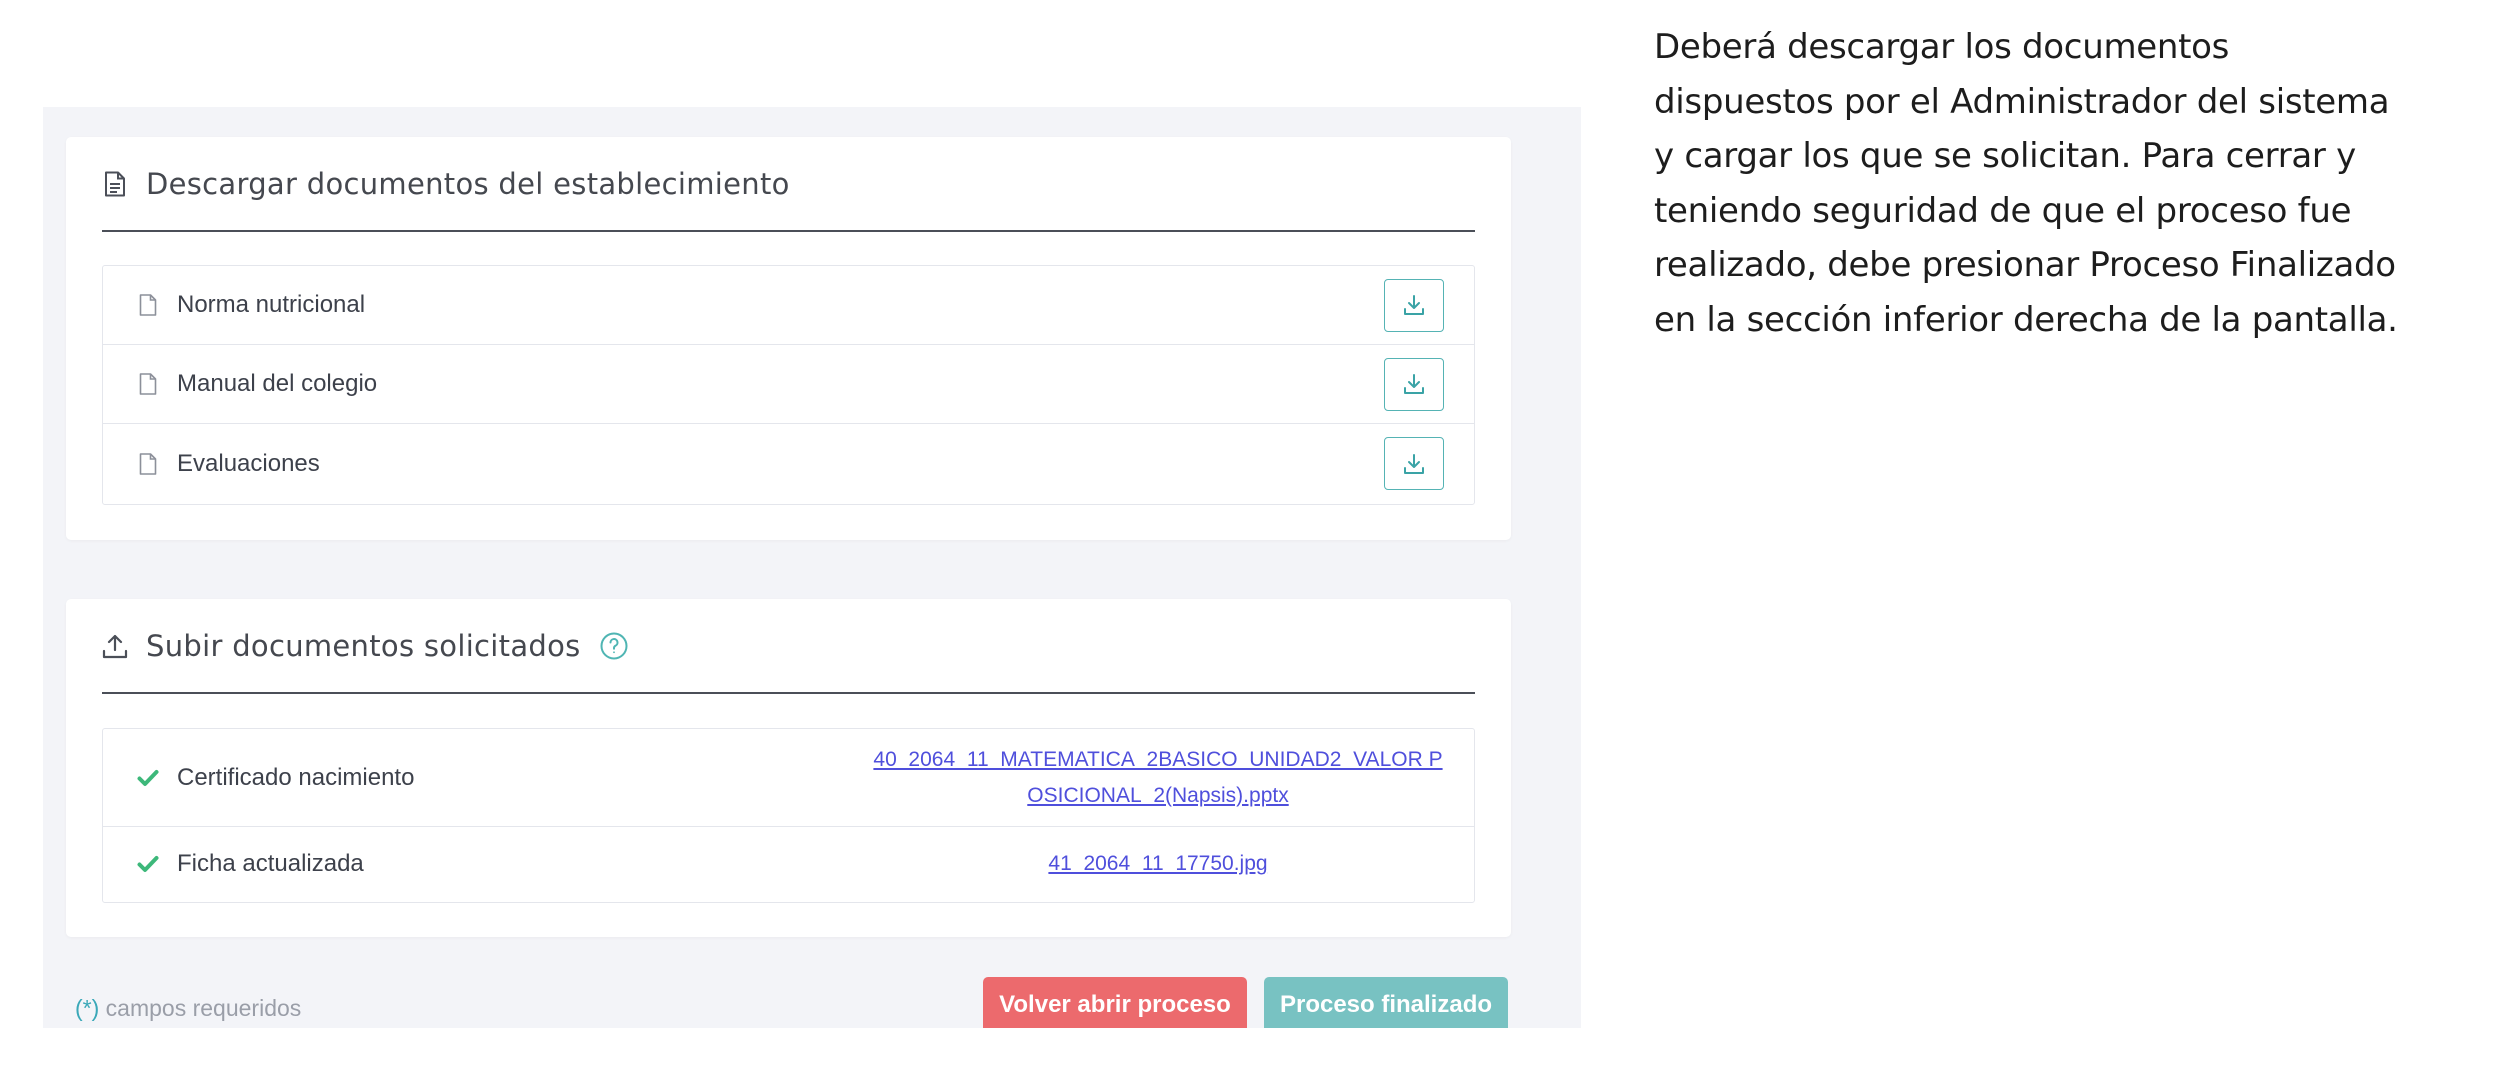  What do you see at coordinates (363, 645) in the screenshot?
I see `upload-card-title: Subir documentos solicitados` at bounding box center [363, 645].